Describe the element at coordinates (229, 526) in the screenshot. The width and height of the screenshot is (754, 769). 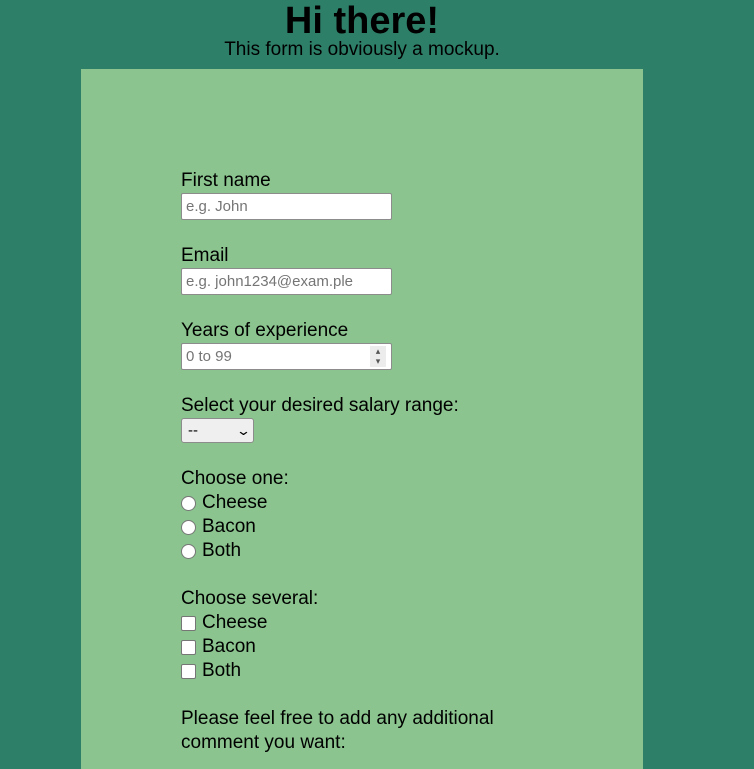
I see `radio-label: Bacon` at that location.